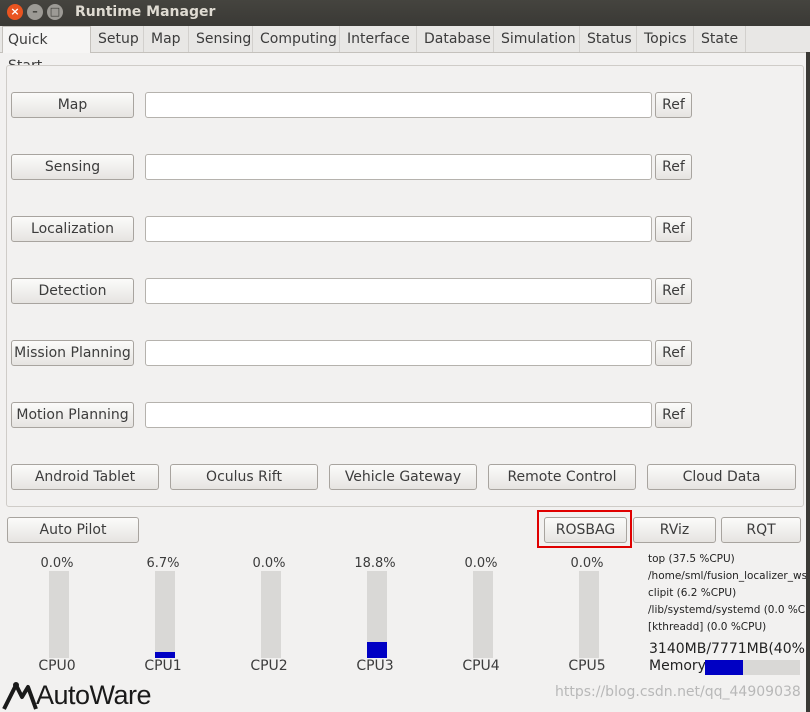 This screenshot has width=810, height=712. What do you see at coordinates (46, 50) in the screenshot?
I see `tab-quick-start: Quick Start` at bounding box center [46, 50].